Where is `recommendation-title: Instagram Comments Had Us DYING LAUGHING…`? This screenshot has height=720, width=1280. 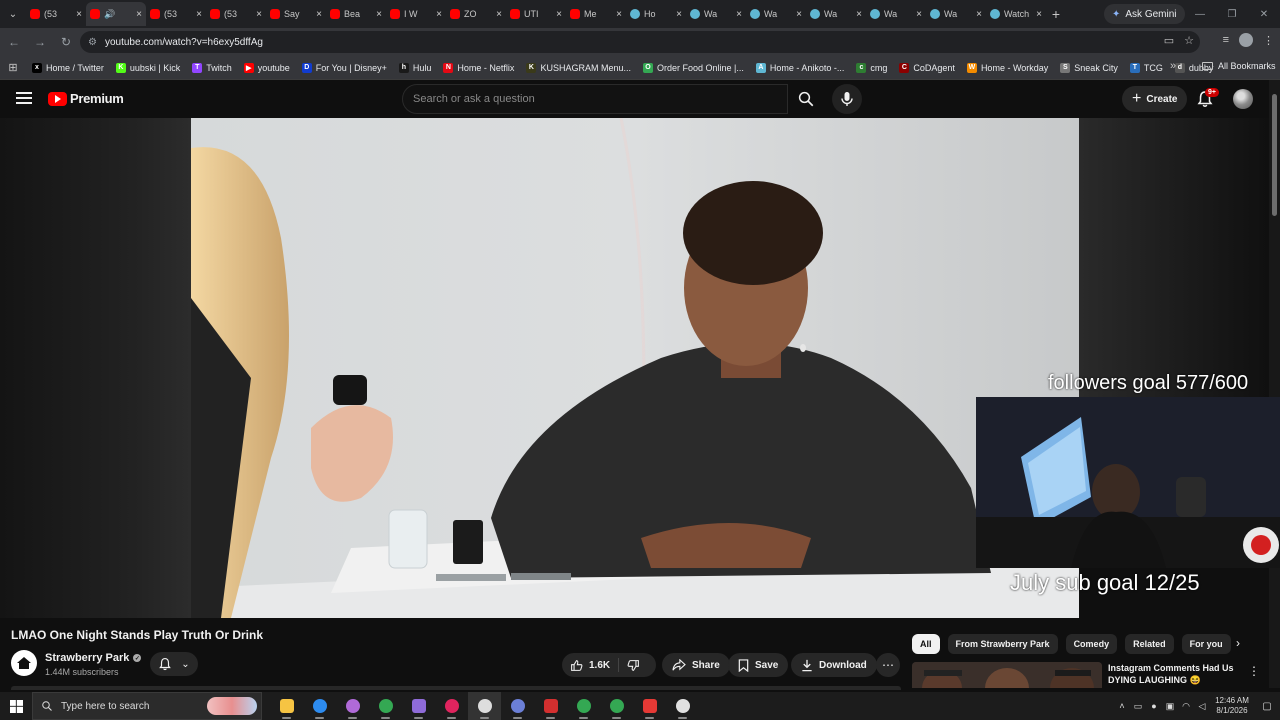 recommendation-title: Instagram Comments Had Us DYING LAUGHING… is located at coordinates (1173, 674).